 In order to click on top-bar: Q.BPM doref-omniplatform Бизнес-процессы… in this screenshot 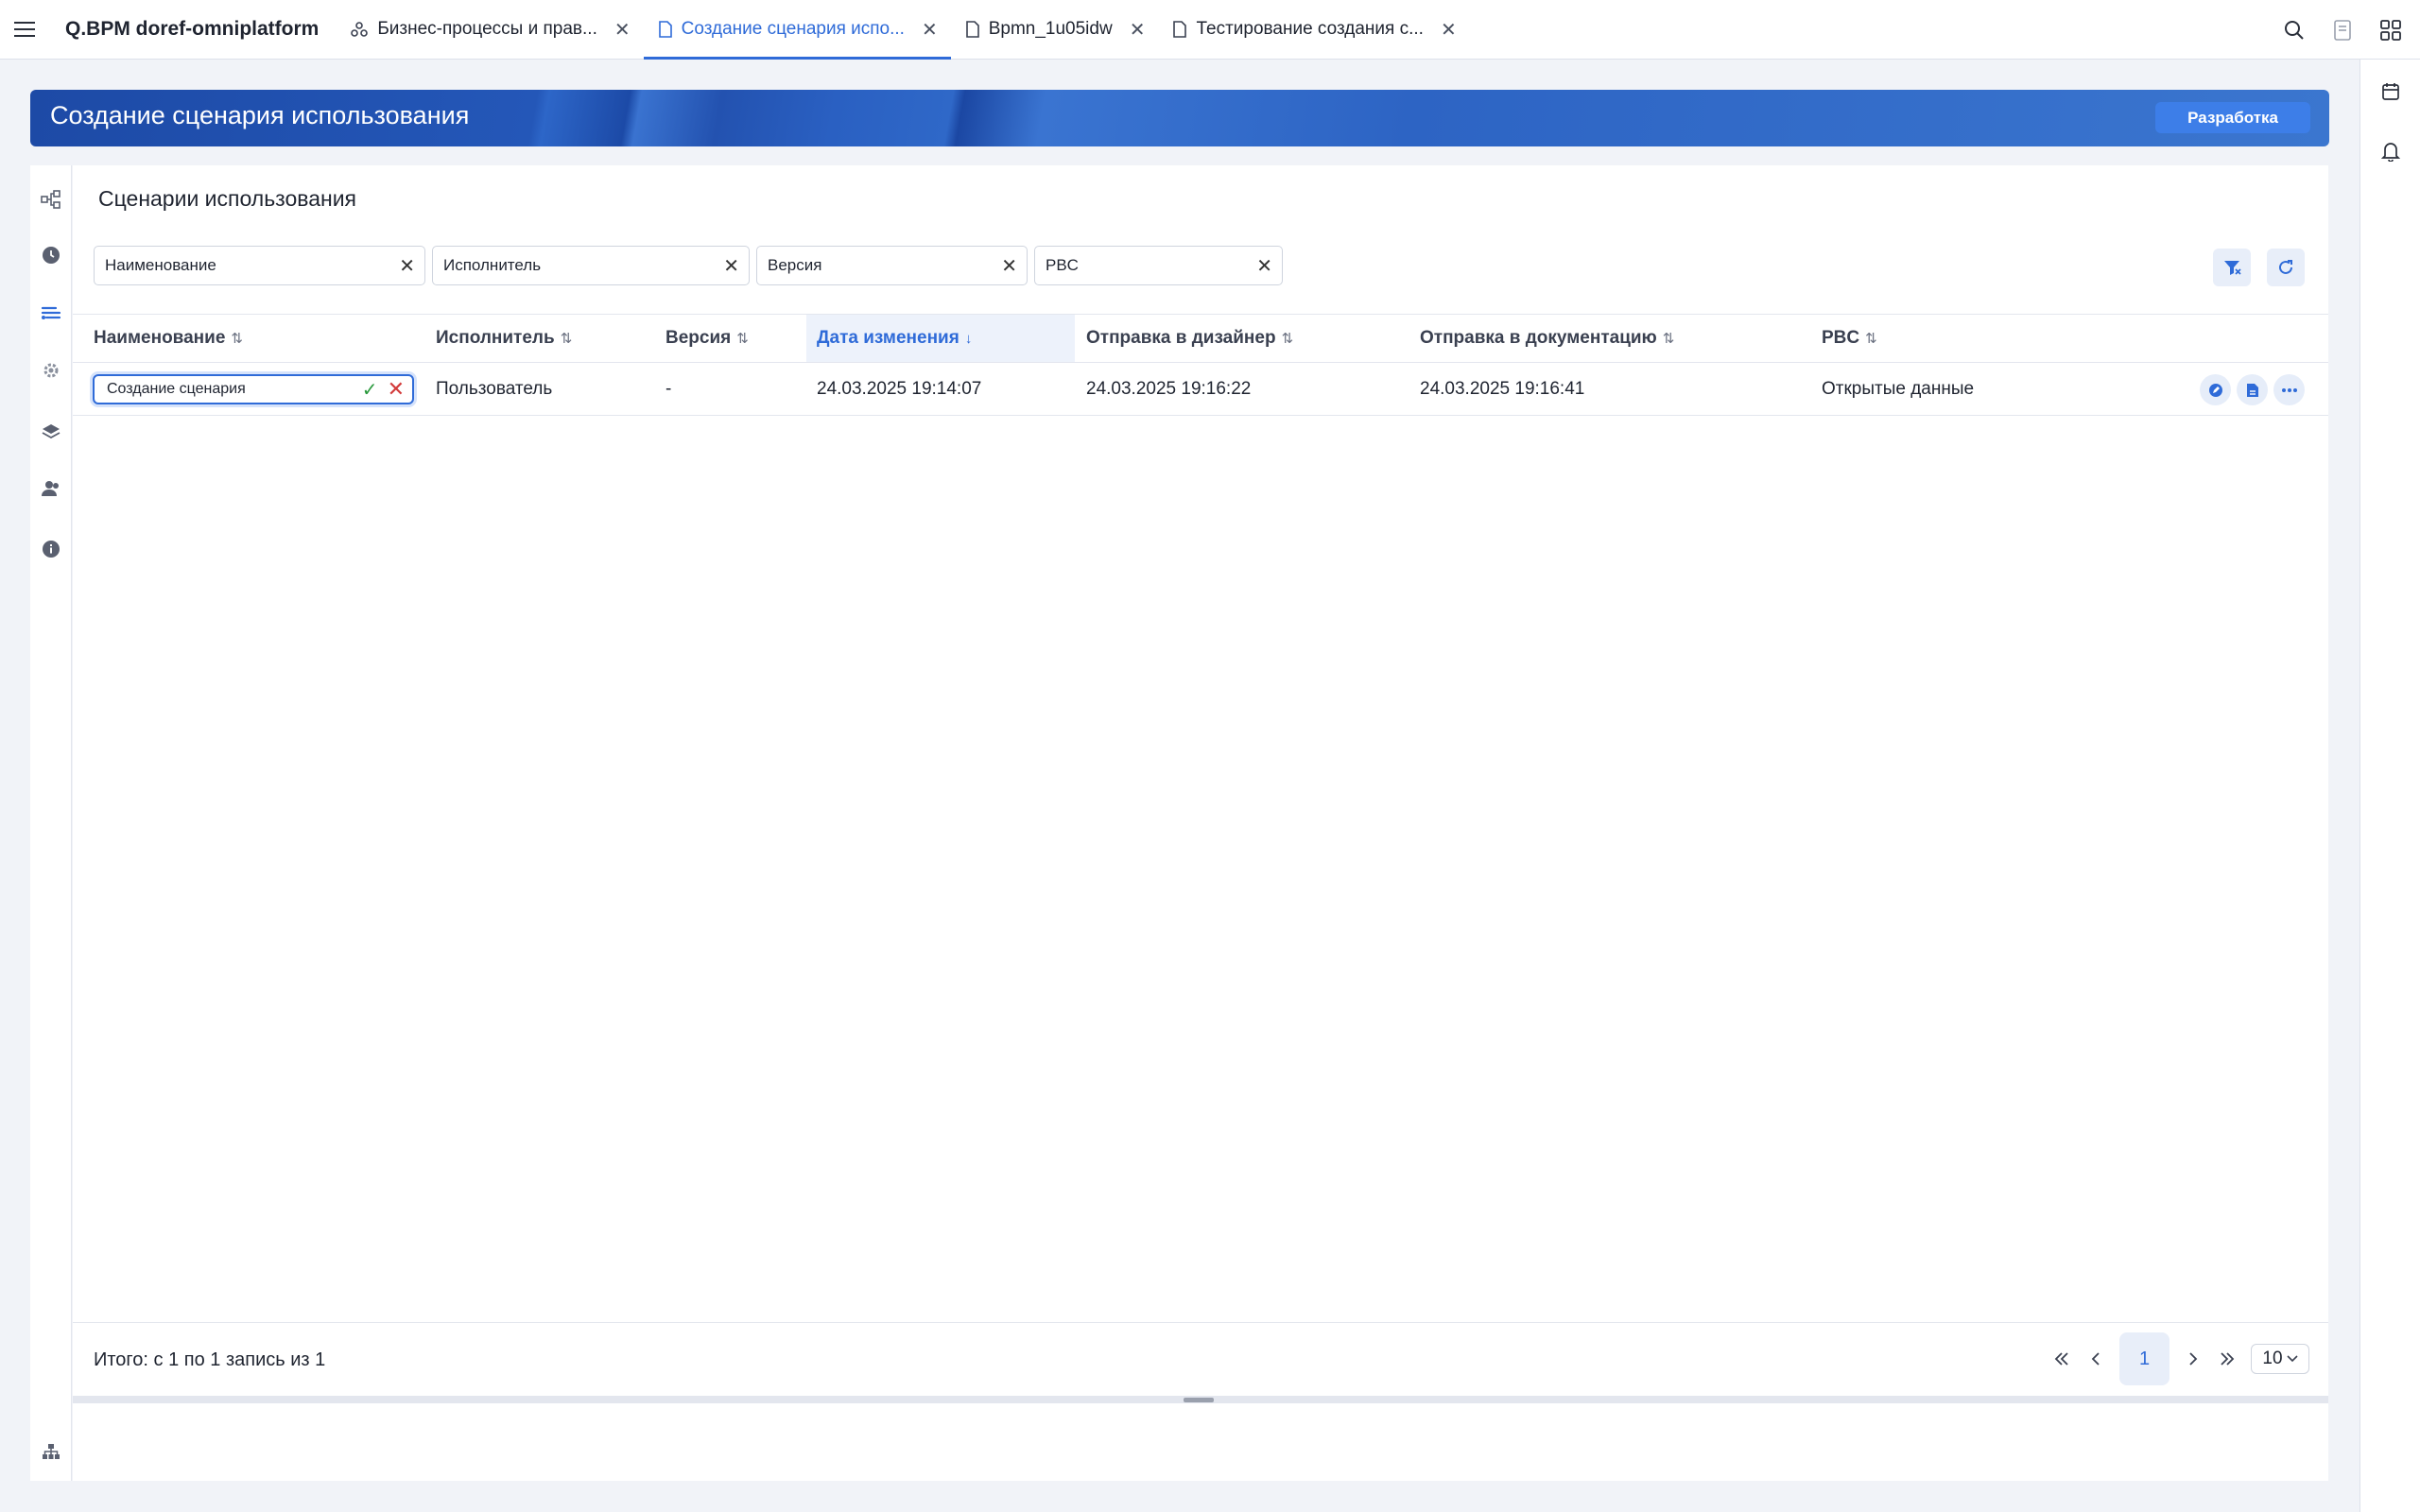, I will do `click(1210, 30)`.